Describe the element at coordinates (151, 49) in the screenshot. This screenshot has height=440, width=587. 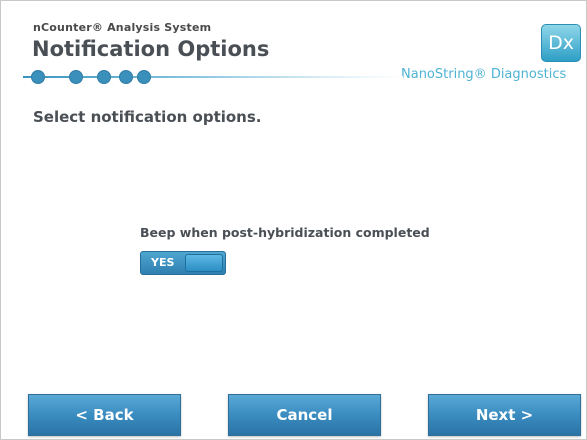
I see `page-title: Notification Options` at that location.